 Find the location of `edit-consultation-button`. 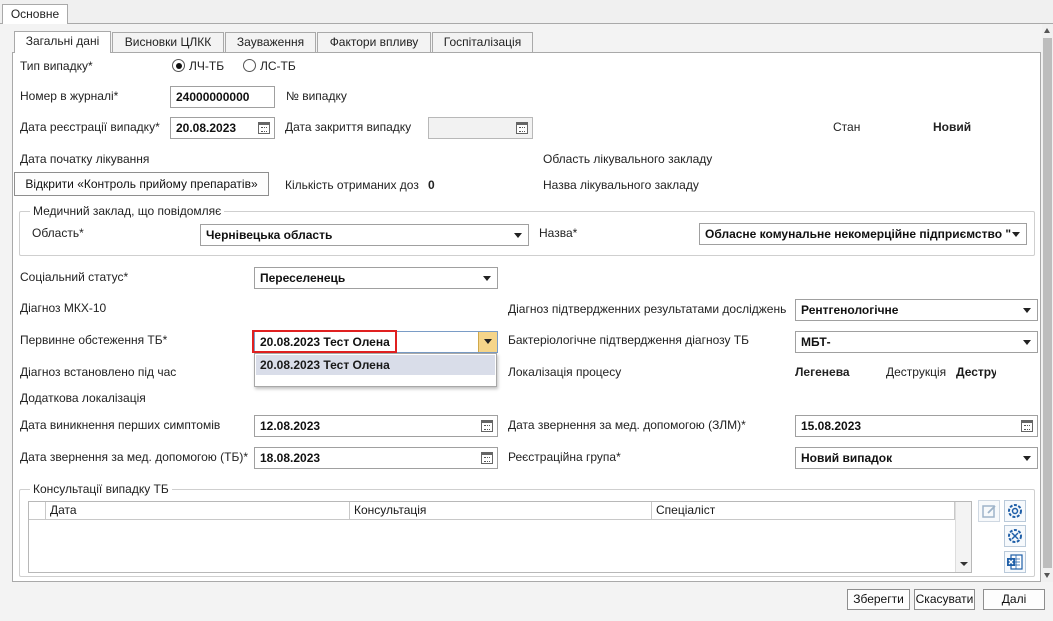

edit-consultation-button is located at coordinates (989, 511).